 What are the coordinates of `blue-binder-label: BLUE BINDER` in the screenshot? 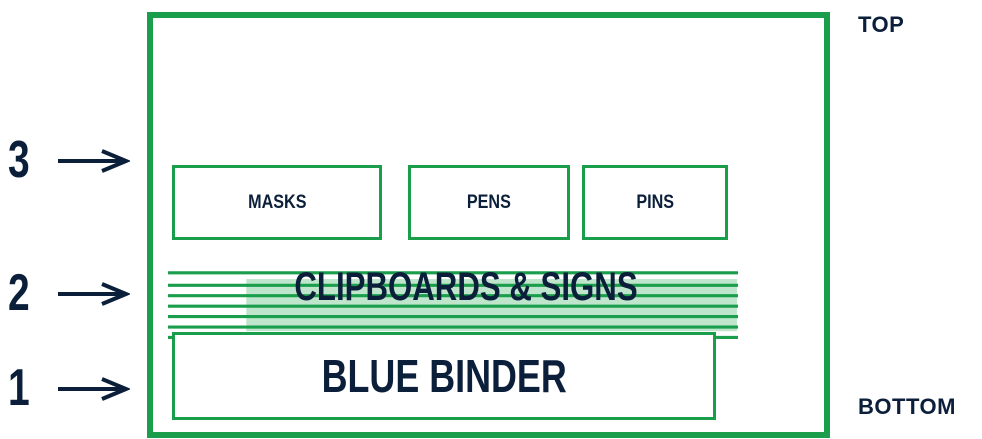 It's located at (444, 376).